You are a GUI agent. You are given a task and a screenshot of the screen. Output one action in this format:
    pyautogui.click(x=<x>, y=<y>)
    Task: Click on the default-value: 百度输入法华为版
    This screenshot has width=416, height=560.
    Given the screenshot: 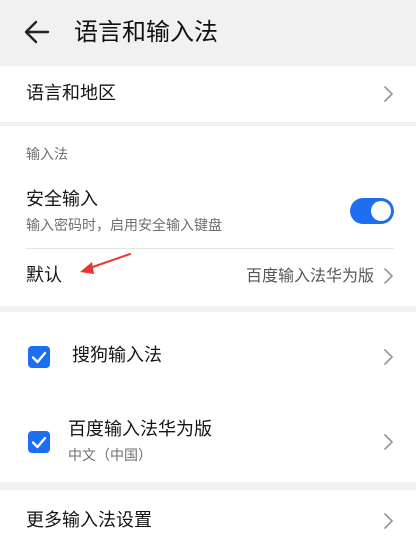 What is the action you would take?
    pyautogui.click(x=309, y=275)
    